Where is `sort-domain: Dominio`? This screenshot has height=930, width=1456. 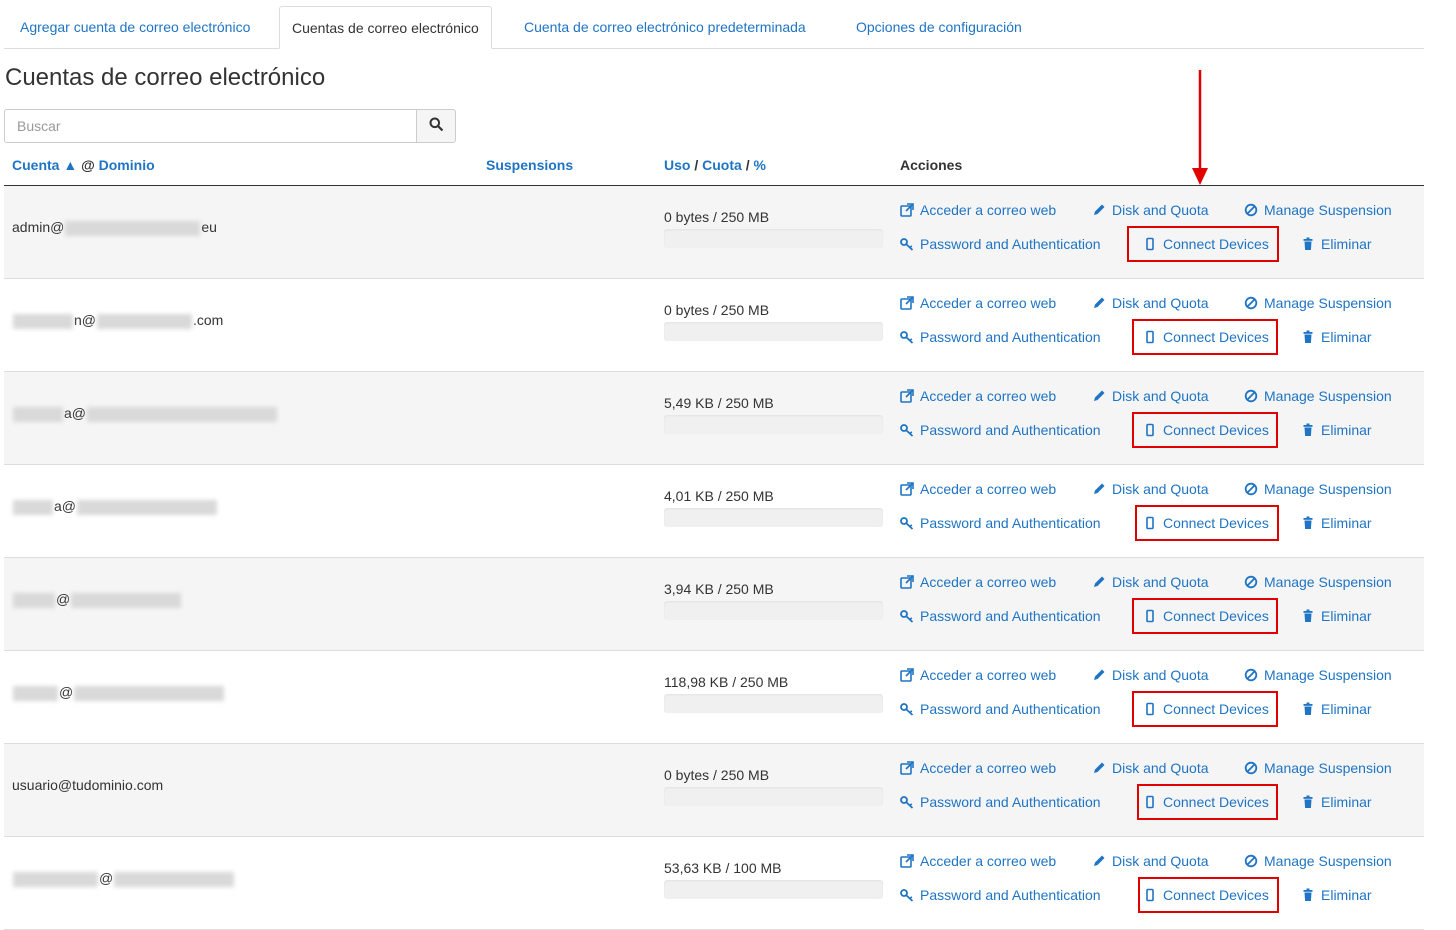 sort-domain: Dominio is located at coordinates (127, 165).